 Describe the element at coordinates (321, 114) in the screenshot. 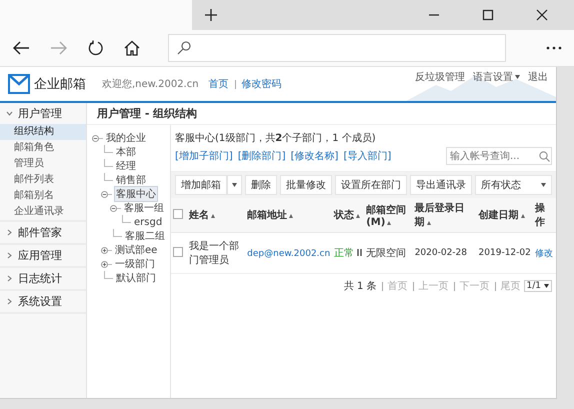

I see `breadcrumb: 用户管理 - 组织结构` at that location.